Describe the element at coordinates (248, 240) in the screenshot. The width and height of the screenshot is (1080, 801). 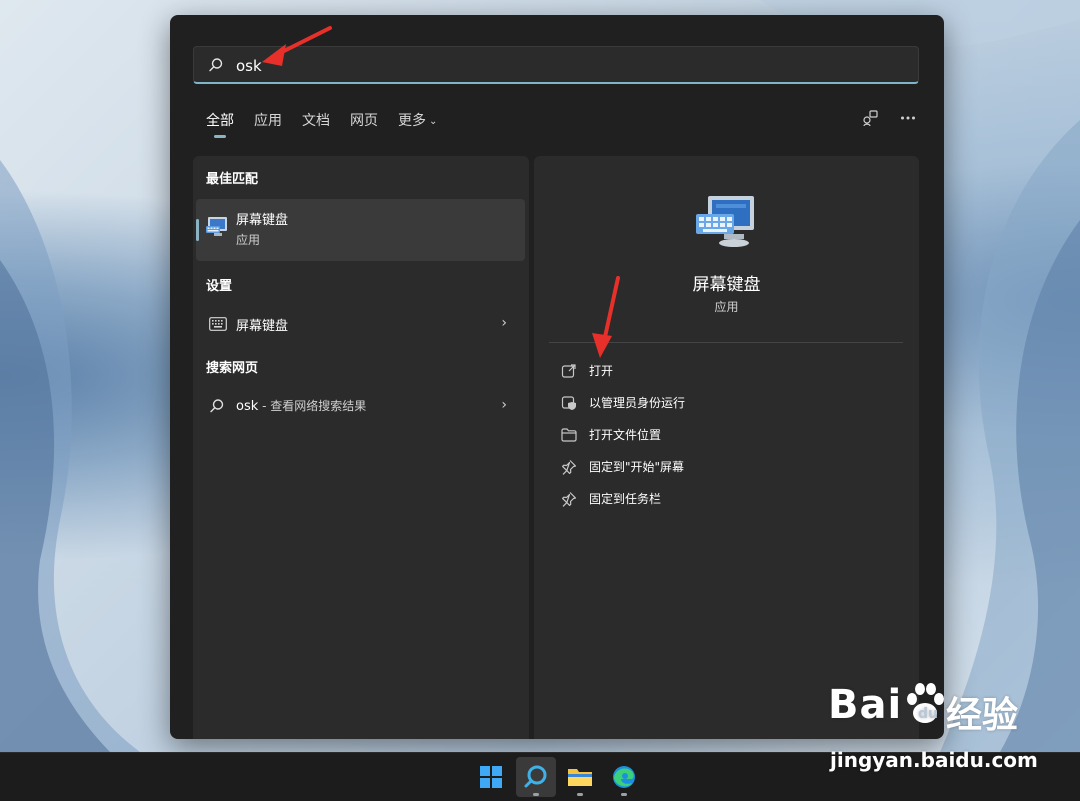
I see `best-match-type: 应用` at that location.